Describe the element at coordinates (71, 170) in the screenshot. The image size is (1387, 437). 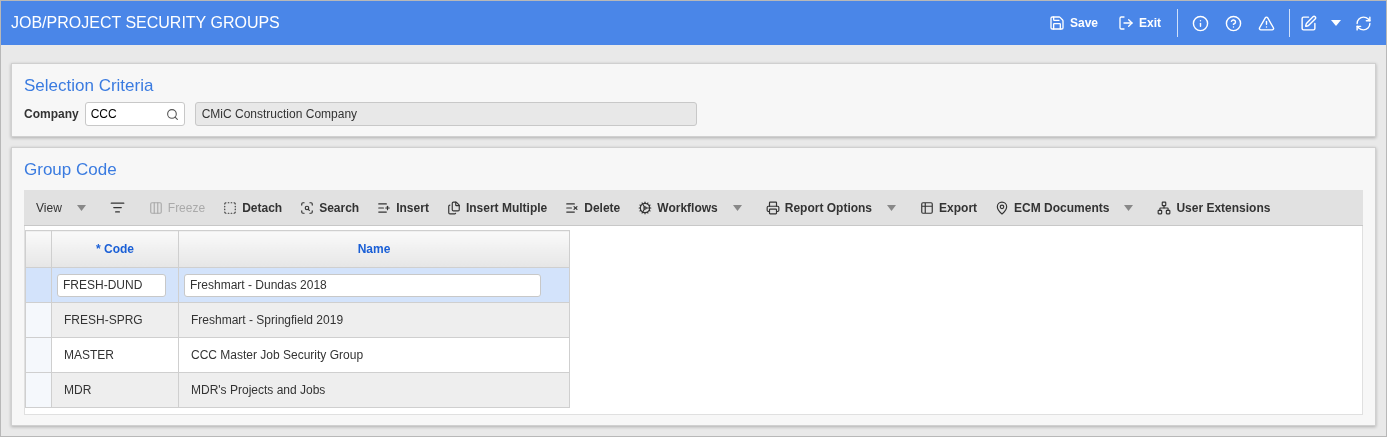
I see `section-title: Group Code` at that location.